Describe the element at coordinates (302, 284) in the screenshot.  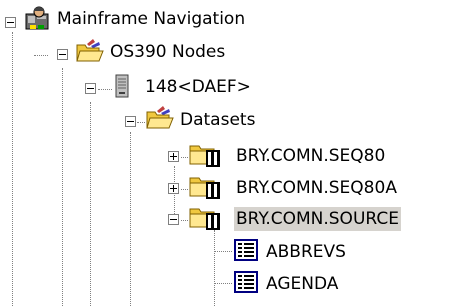
I see `node-label-agenda: AGENDA` at that location.